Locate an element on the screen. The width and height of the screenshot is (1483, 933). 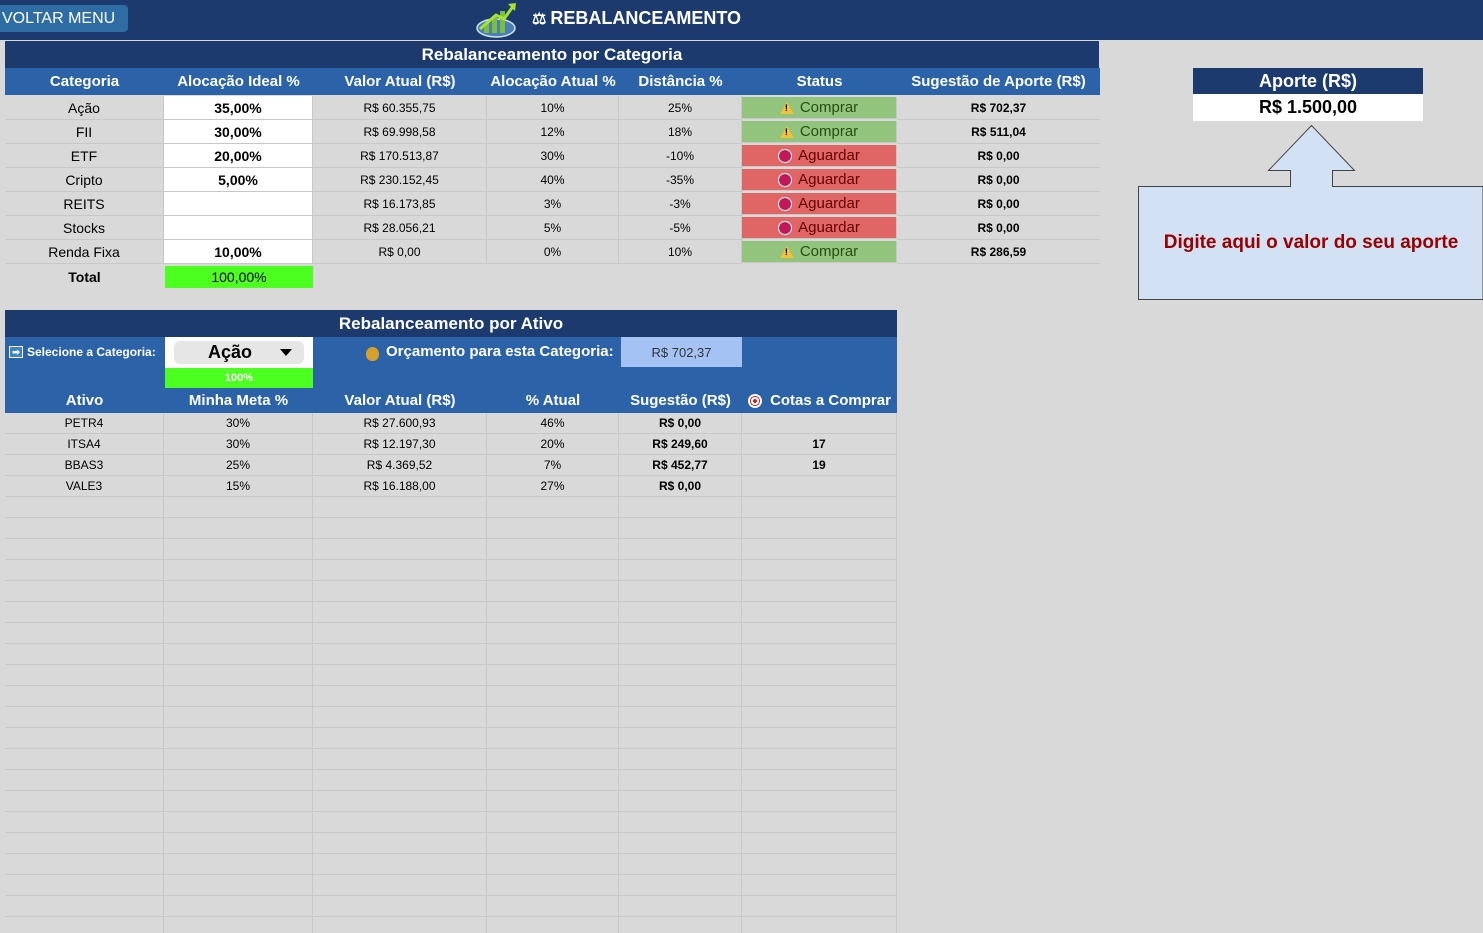
current-allocation: 5% is located at coordinates (553, 228).